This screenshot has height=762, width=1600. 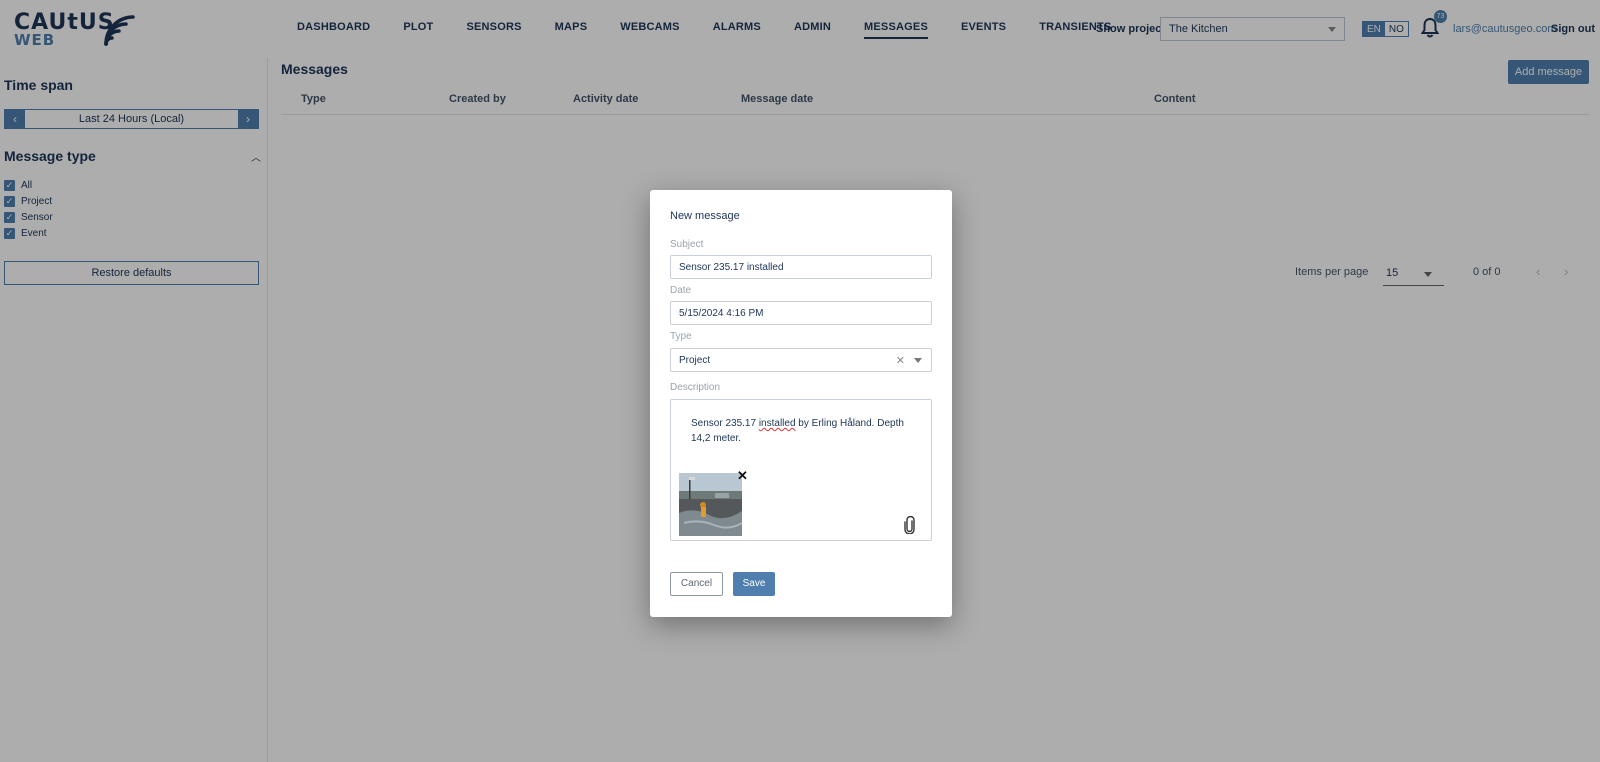 What do you see at coordinates (695, 387) in the screenshot?
I see `description-label: Description` at bounding box center [695, 387].